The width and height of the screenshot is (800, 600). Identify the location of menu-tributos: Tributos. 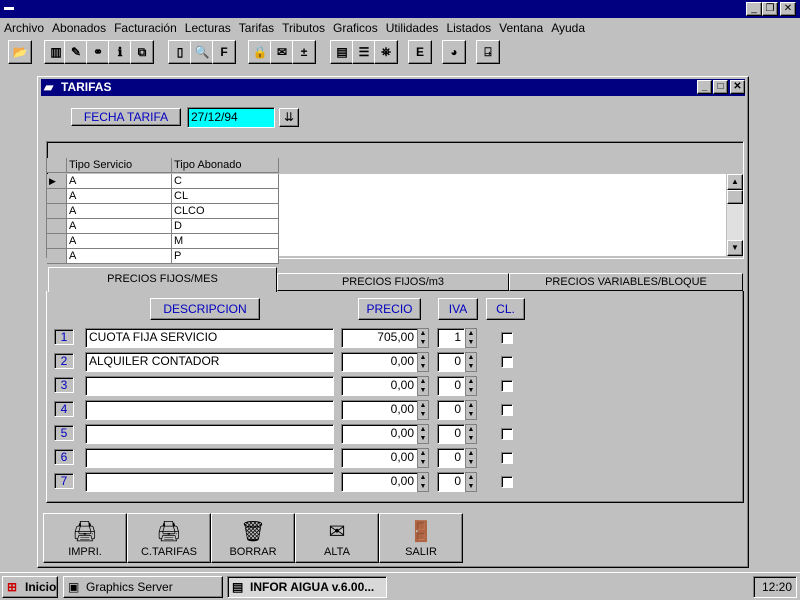
(303, 28).